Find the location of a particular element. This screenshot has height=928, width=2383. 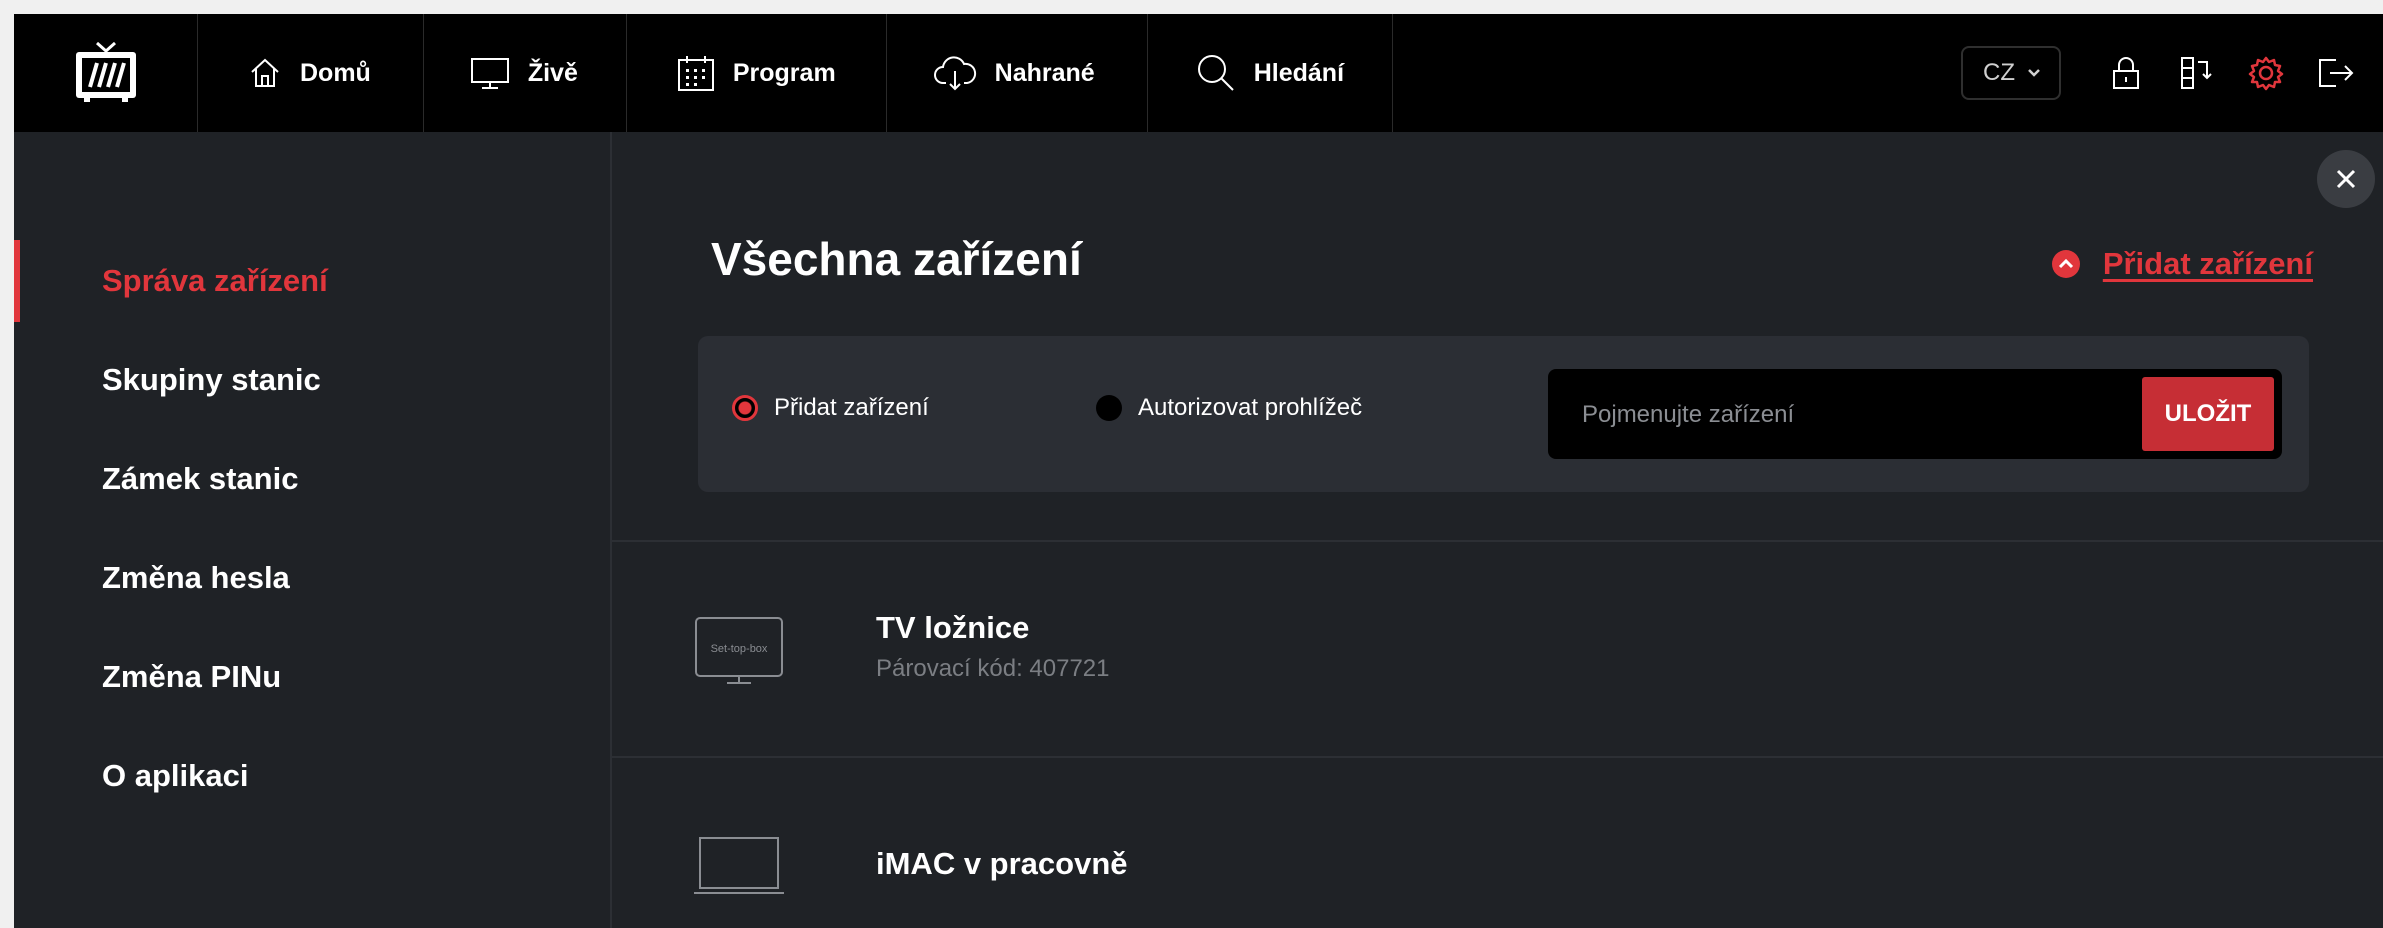

nav-search: Hledání is located at coordinates (1271, 73).